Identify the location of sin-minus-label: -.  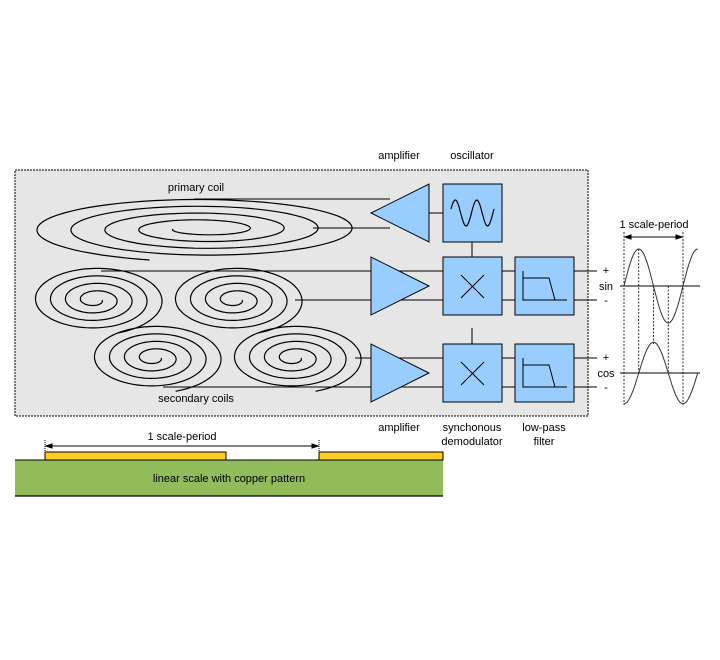
(606, 301).